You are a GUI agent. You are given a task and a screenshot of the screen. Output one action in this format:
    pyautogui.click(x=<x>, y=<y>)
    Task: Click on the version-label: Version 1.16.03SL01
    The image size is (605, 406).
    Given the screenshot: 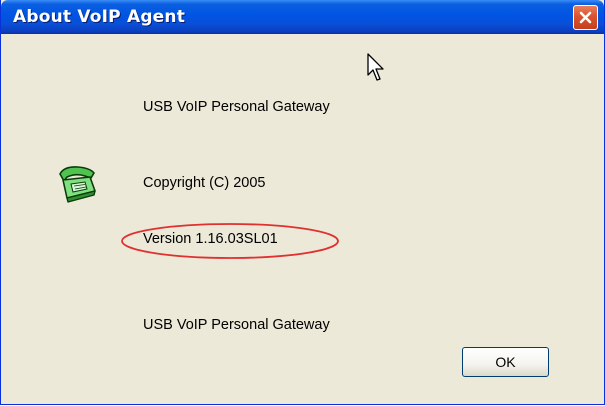 What is the action you would take?
    pyautogui.click(x=210, y=239)
    